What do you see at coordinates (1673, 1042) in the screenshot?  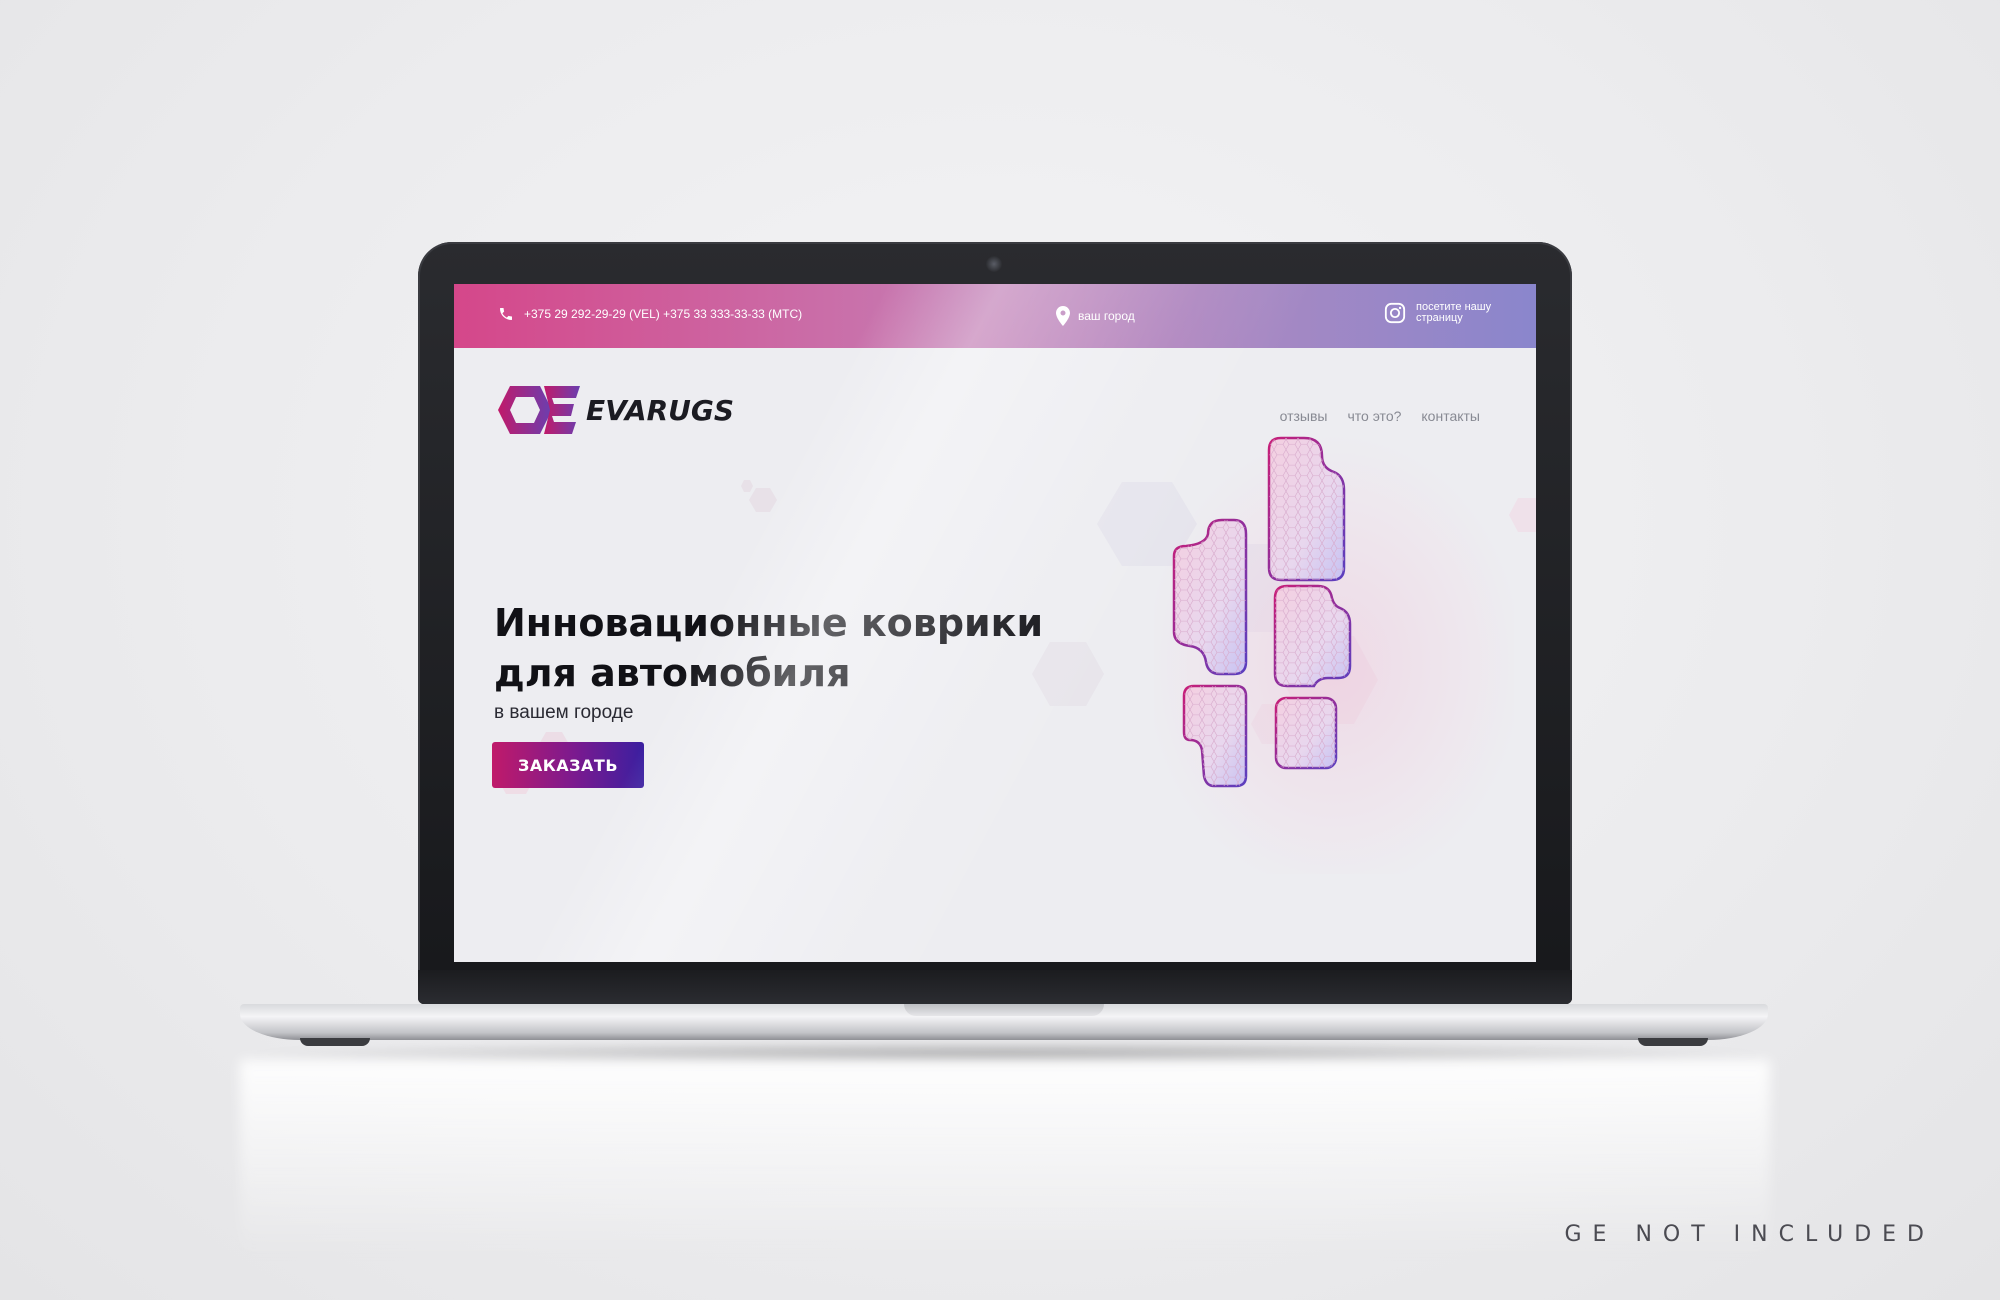 I see `laptop-foot-right` at bounding box center [1673, 1042].